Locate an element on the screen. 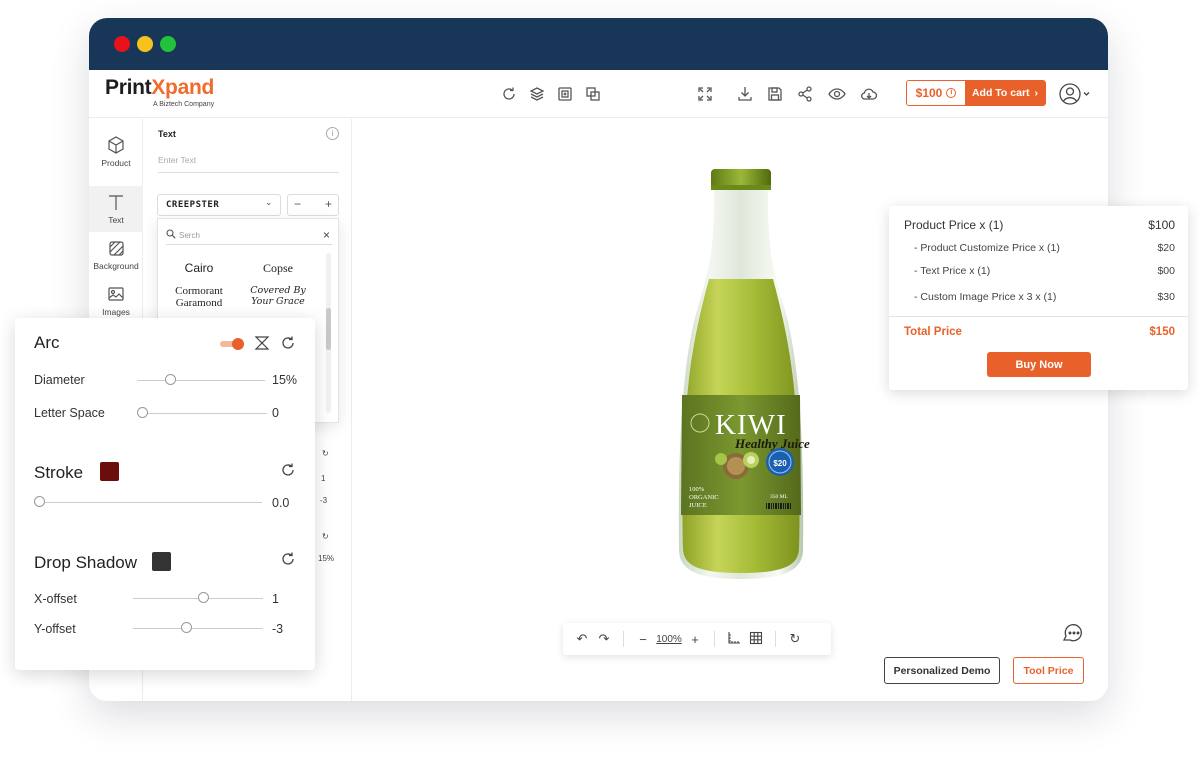 The width and height of the screenshot is (1199, 766). stroke-value: 0.0 is located at coordinates (281, 503).